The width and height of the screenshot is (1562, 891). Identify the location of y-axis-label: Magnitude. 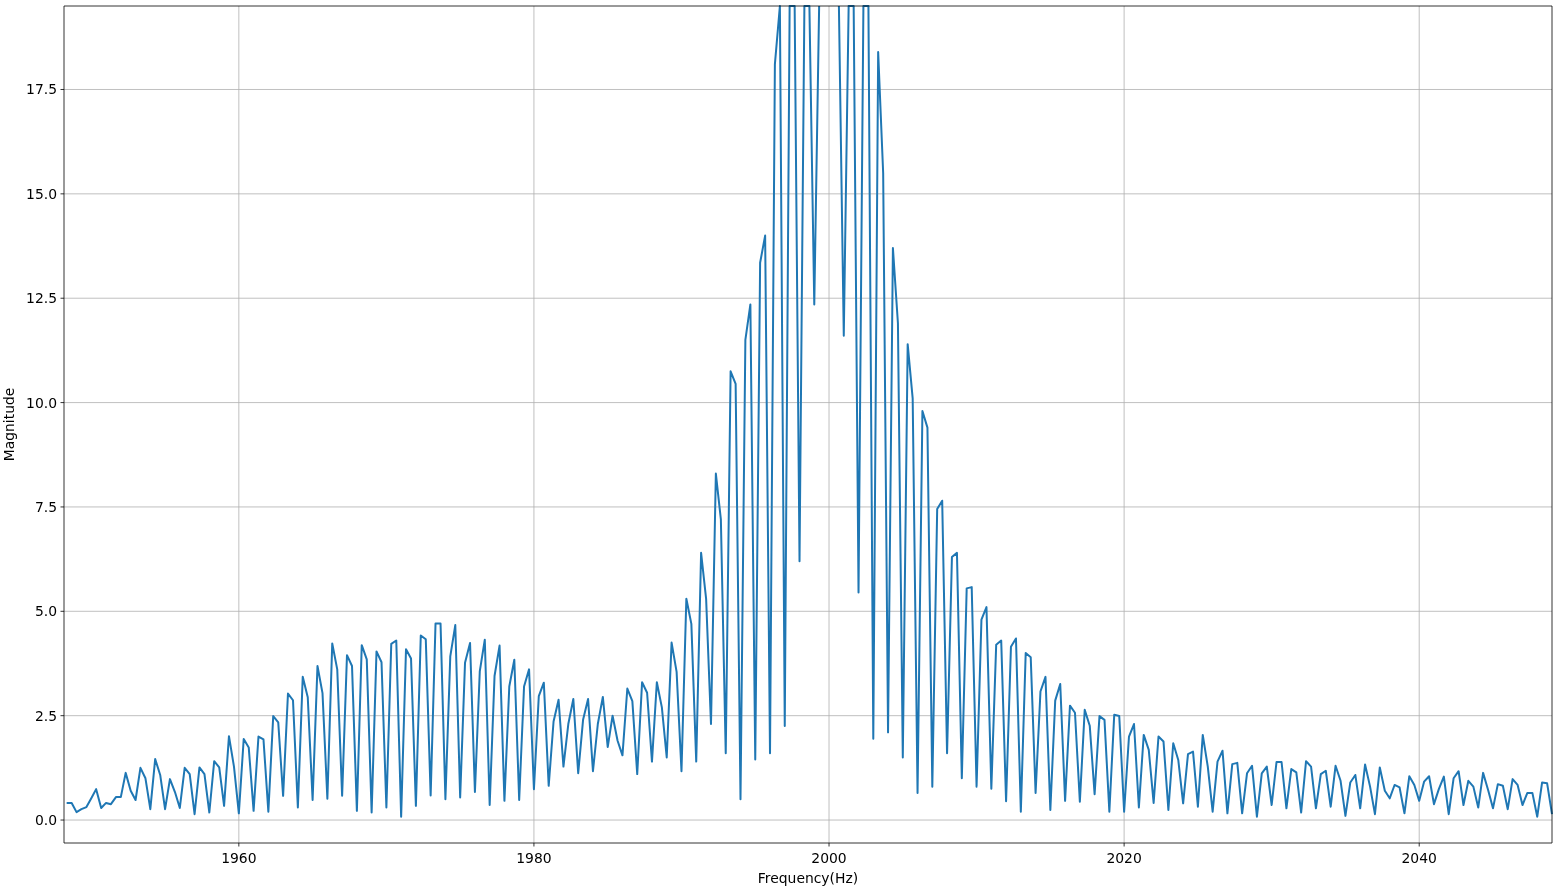
(9, 424).